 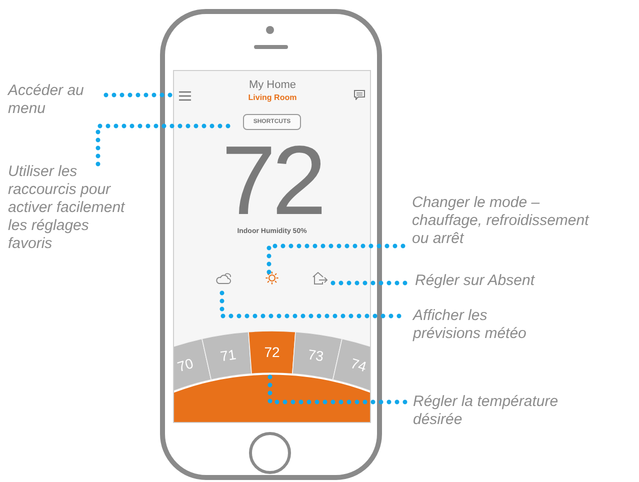 What do you see at coordinates (359, 95) in the screenshot?
I see `chat-icon` at bounding box center [359, 95].